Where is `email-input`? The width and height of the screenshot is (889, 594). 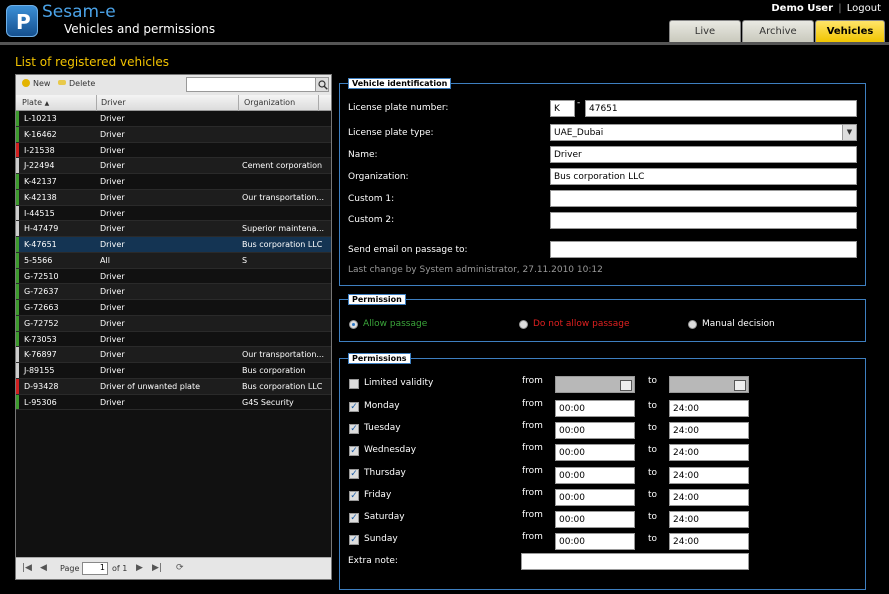
email-input is located at coordinates (703, 249).